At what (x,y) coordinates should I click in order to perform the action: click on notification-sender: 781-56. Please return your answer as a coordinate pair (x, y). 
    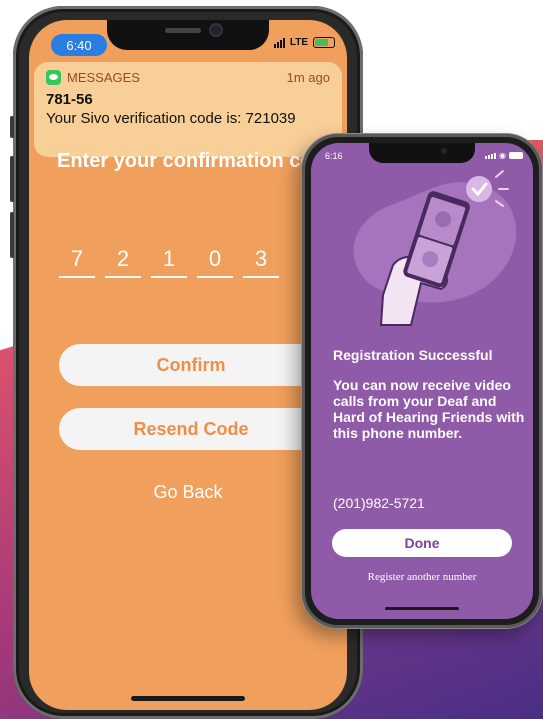
    Looking at the image, I should click on (69, 99).